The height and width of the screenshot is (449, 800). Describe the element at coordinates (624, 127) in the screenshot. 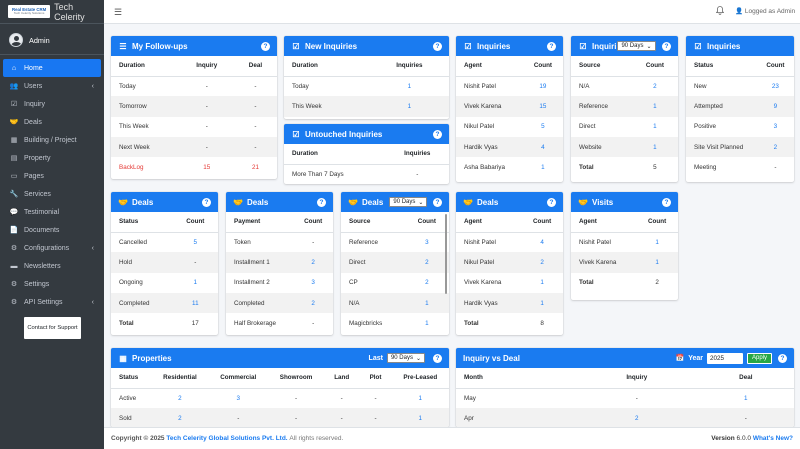

I see `table-row: Direct 1` at that location.